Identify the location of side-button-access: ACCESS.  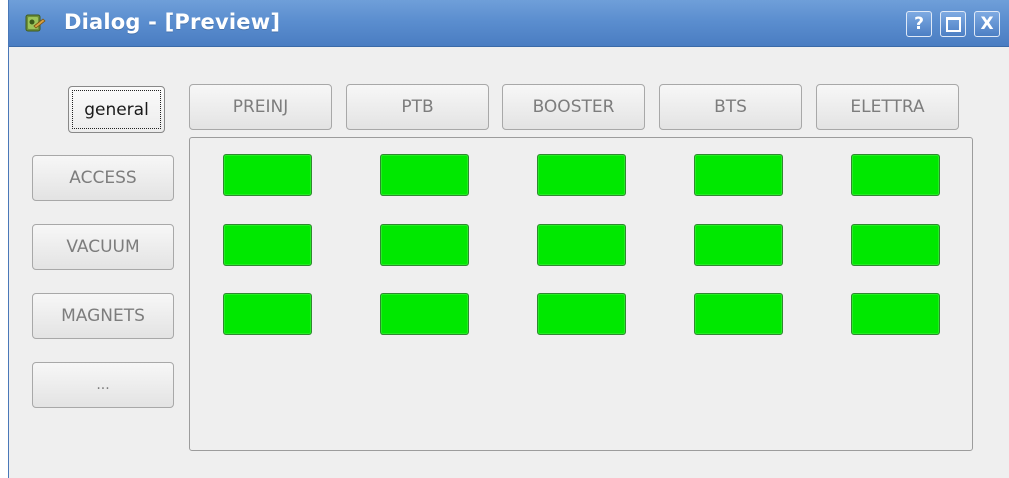
(103, 178).